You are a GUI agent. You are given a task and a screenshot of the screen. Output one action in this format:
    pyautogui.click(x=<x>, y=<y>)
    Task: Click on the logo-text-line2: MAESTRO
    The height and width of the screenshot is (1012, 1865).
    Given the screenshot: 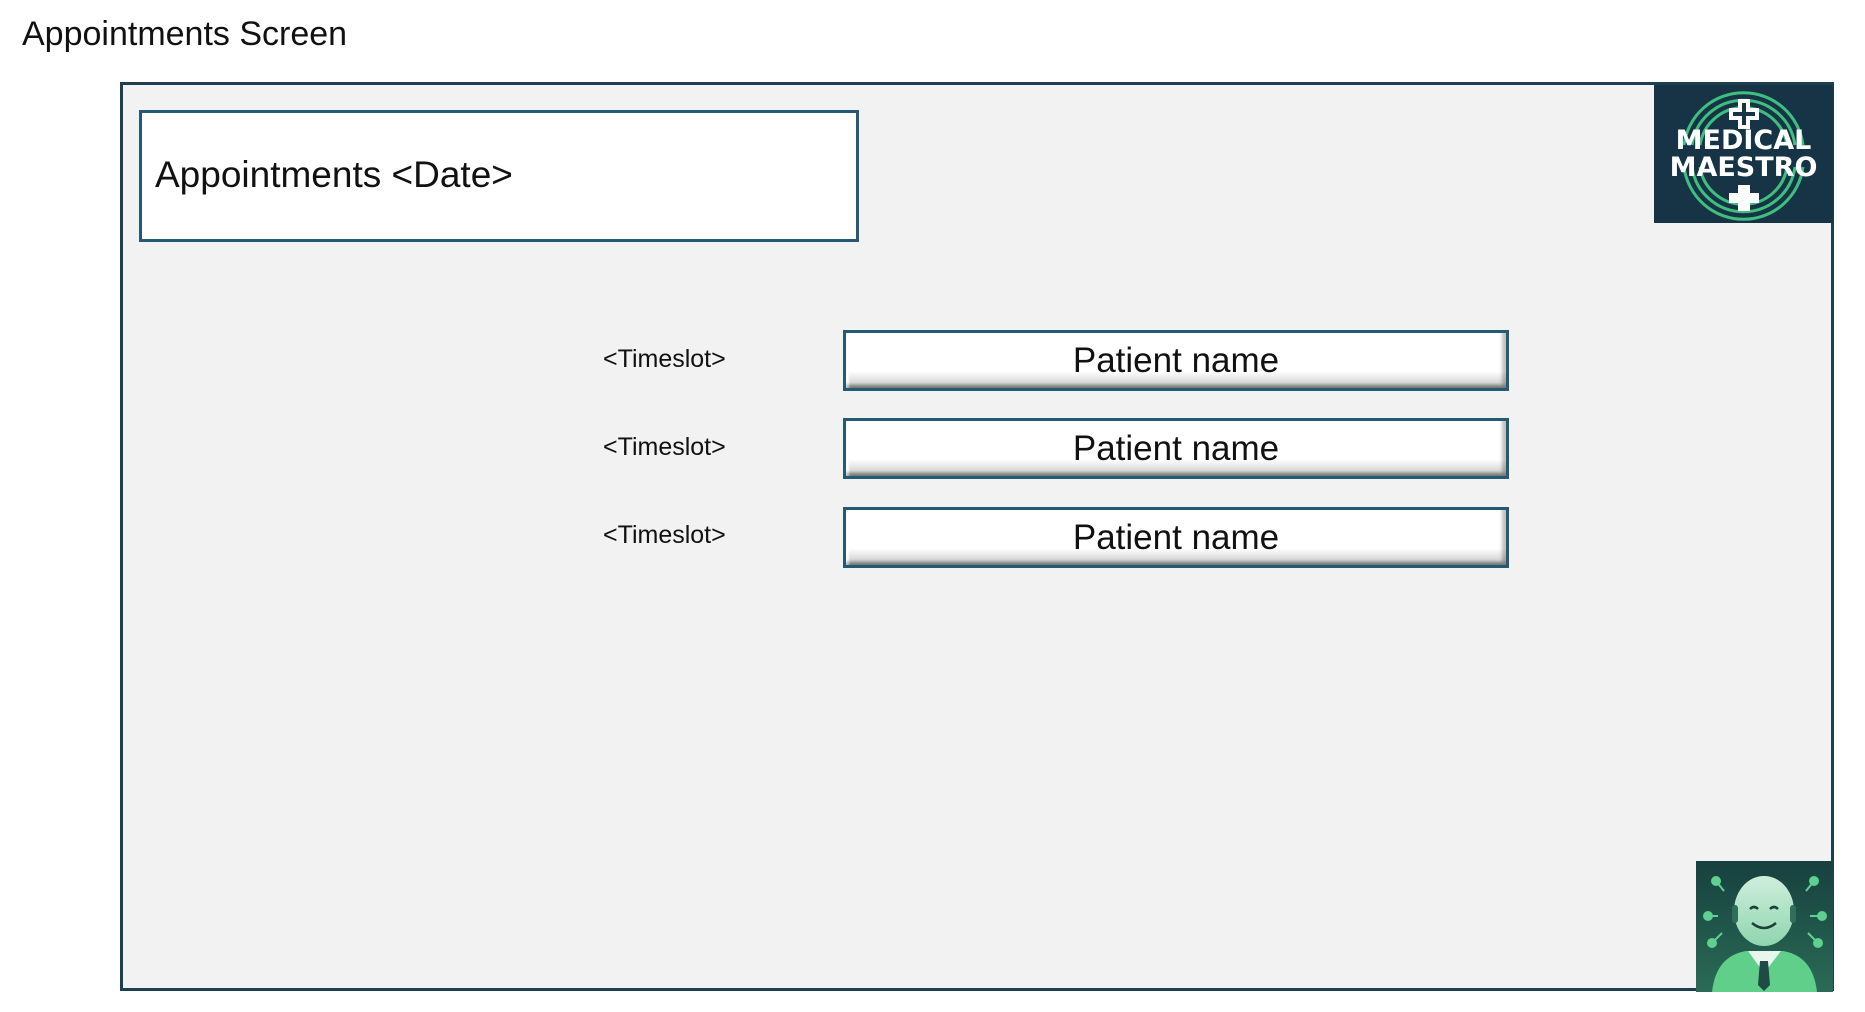 What is the action you would take?
    pyautogui.click(x=1743, y=167)
    